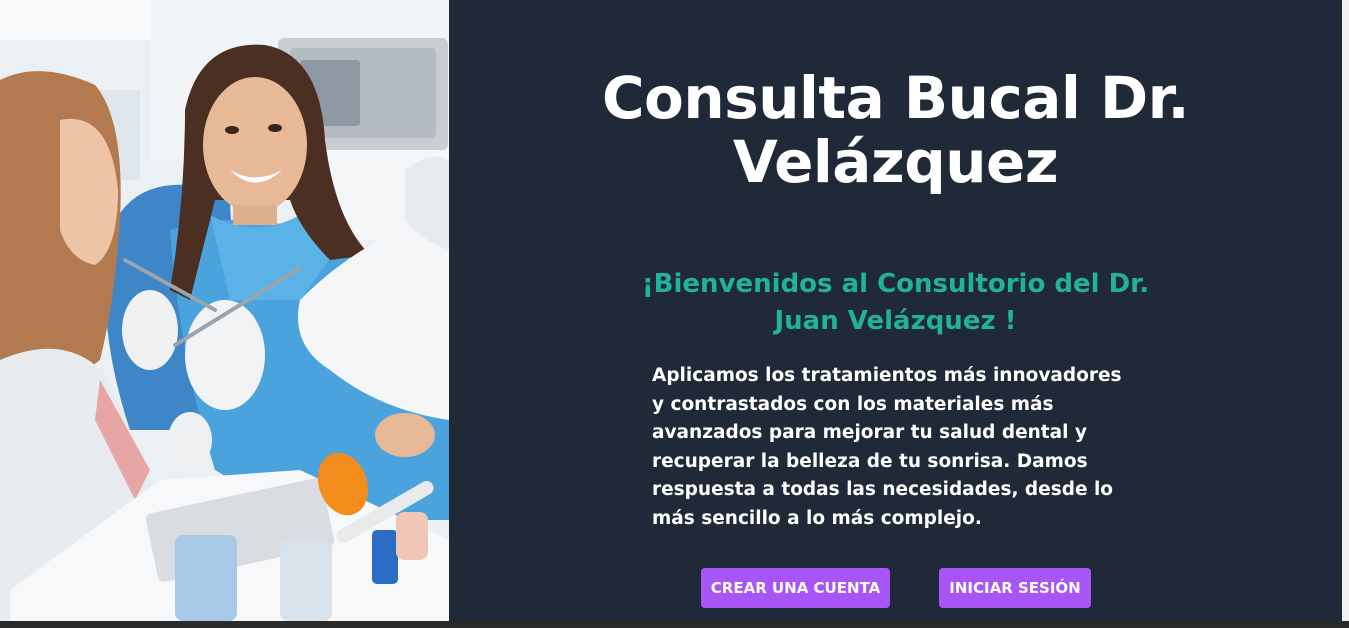  What do you see at coordinates (1345, 314) in the screenshot?
I see `scrollbar` at bounding box center [1345, 314].